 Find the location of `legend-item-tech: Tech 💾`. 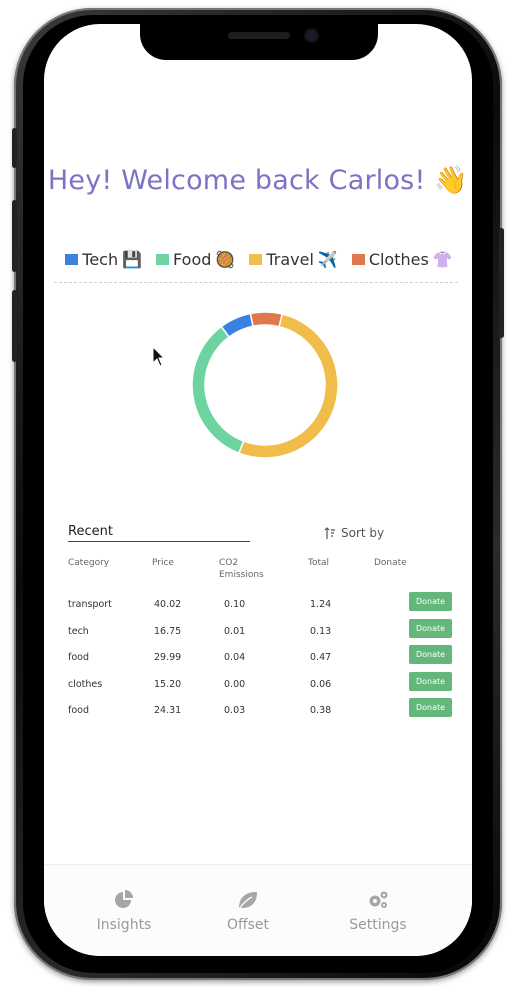

legend-item-tech: Tech 💾 is located at coordinates (103, 259).